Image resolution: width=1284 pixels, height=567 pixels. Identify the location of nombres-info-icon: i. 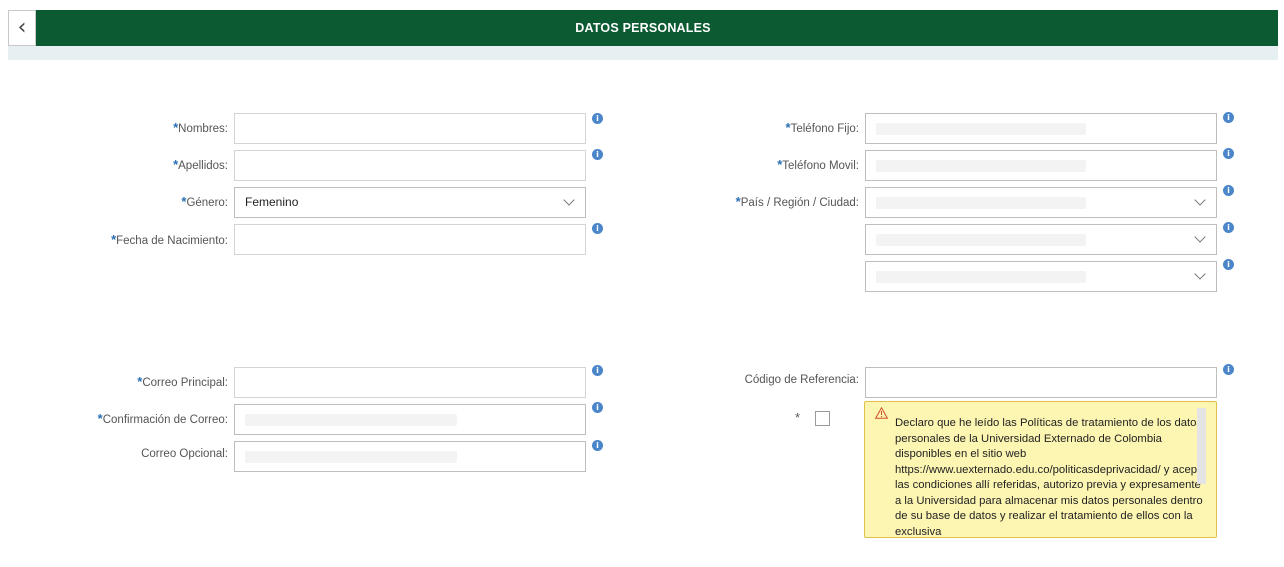
(597, 118).